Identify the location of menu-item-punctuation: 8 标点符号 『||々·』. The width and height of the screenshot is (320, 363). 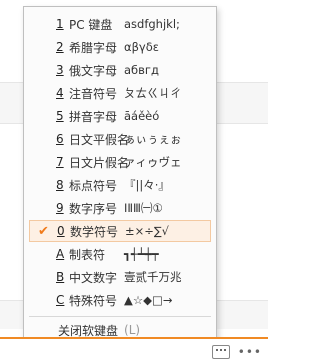
(120, 185).